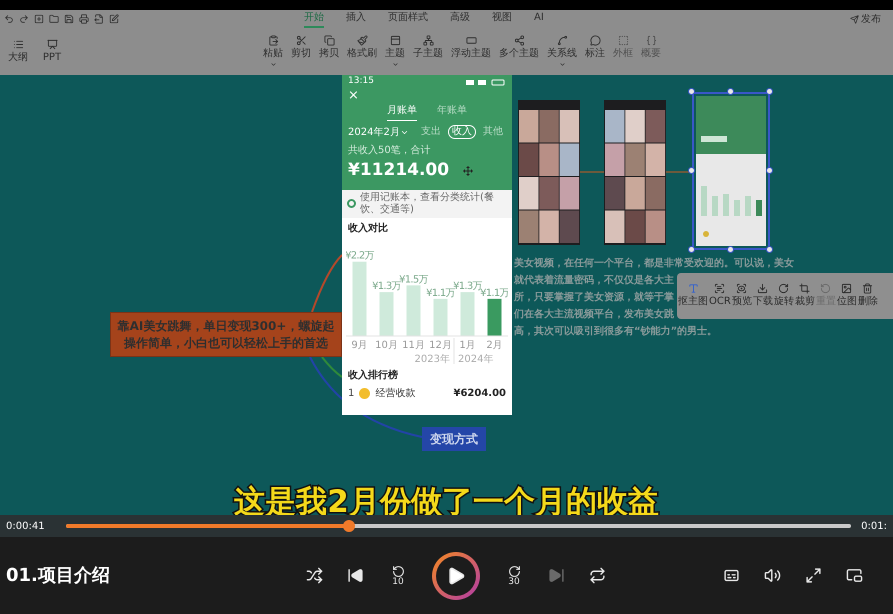  Describe the element at coordinates (595, 40) in the screenshot. I see `speech-bubble-icon` at that location.